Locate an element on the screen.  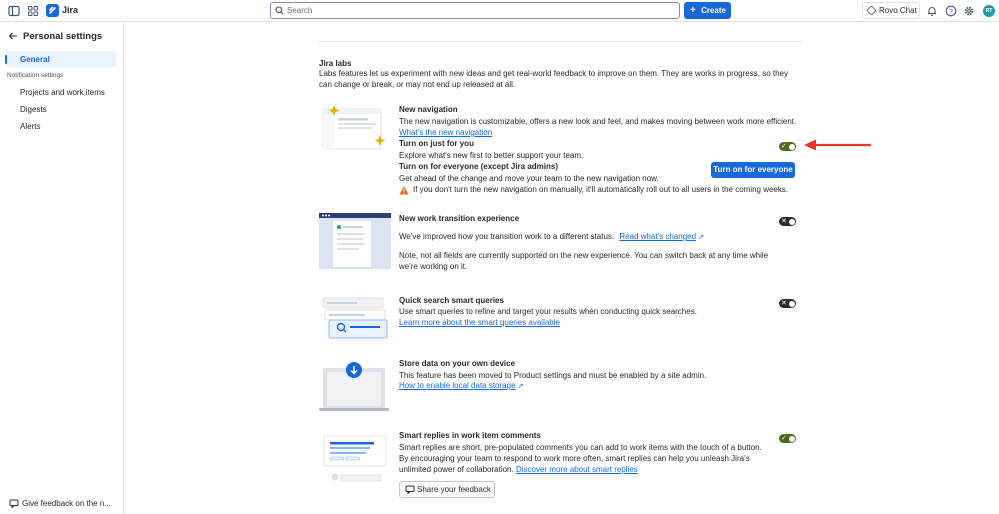
smart-replies-illustration is located at coordinates (355, 458).